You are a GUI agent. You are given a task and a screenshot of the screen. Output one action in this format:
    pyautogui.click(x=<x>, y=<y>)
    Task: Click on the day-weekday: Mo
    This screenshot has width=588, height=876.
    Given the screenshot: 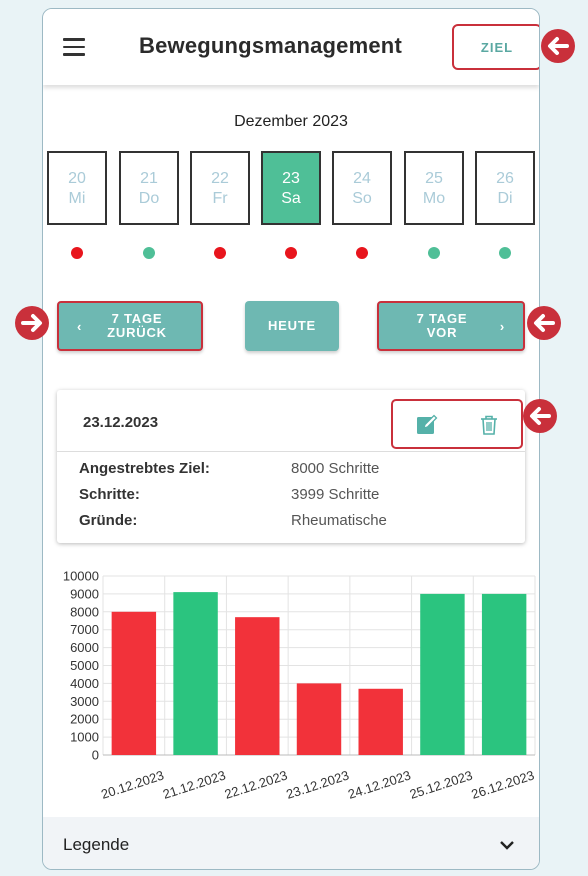 What is the action you would take?
    pyautogui.click(x=434, y=198)
    